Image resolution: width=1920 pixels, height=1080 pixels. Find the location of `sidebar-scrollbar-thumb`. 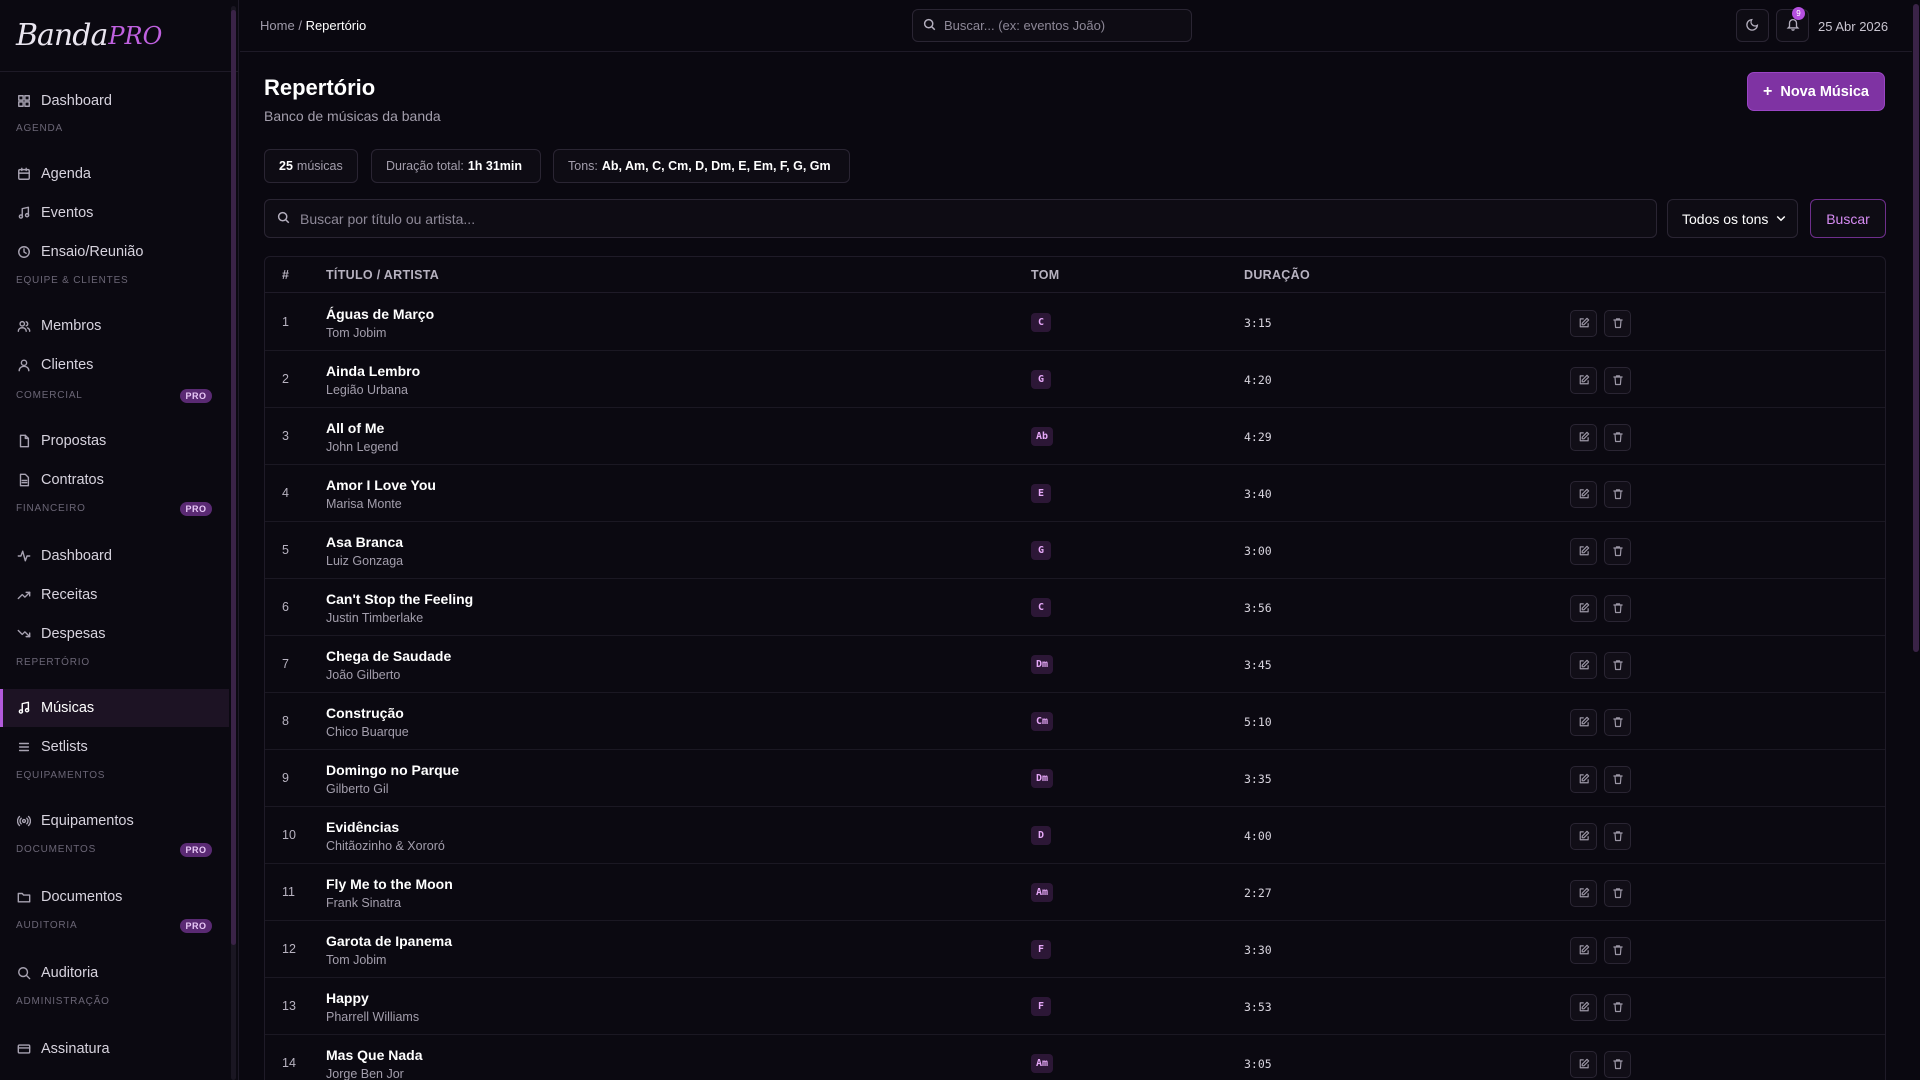

sidebar-scrollbar-thumb is located at coordinates (233, 477).